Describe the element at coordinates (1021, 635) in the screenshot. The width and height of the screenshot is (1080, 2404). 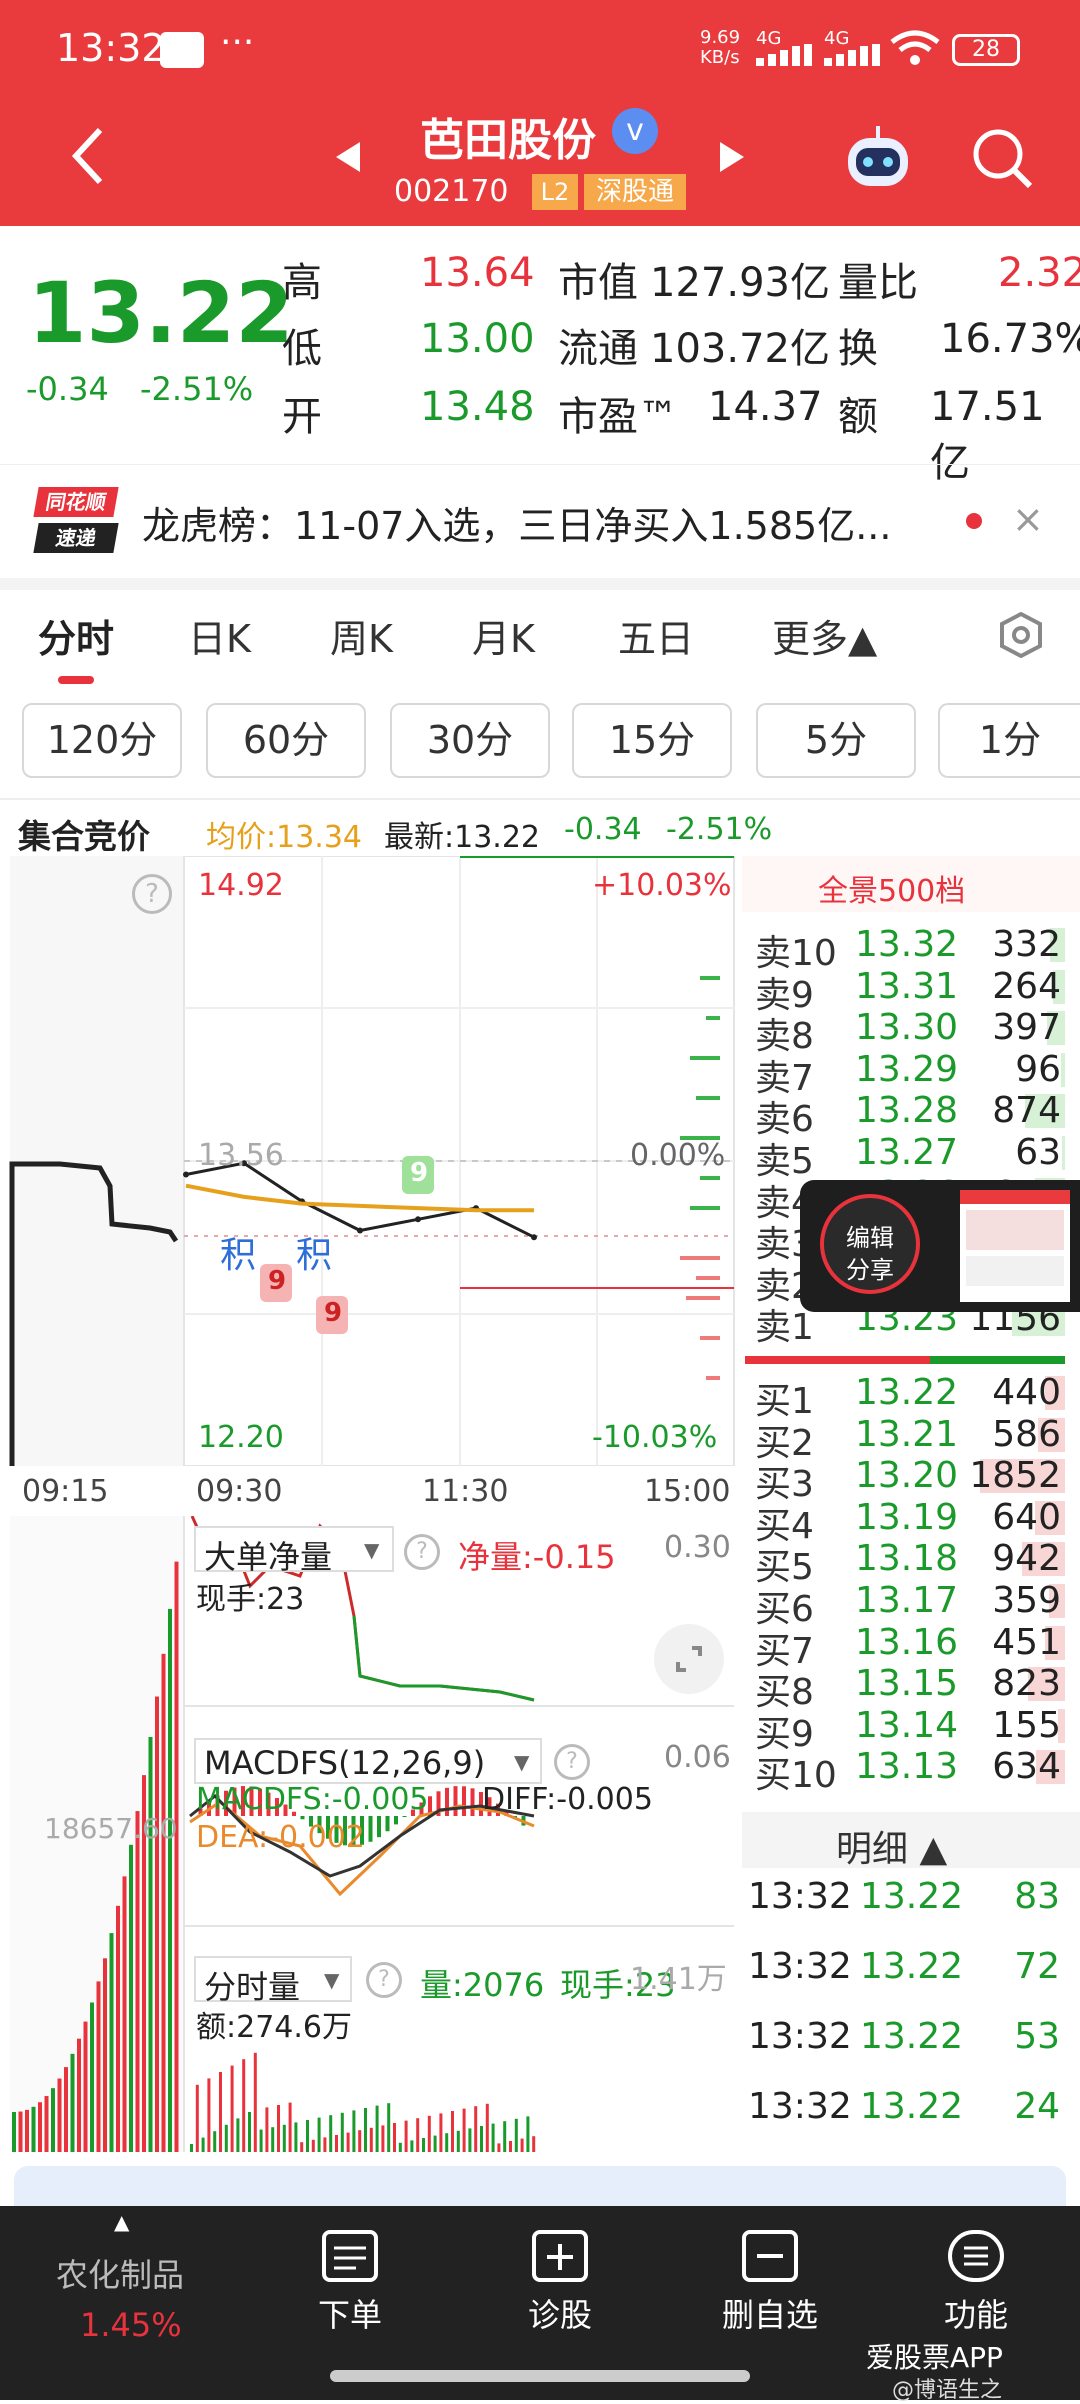
I see `chart-settings-icon` at that location.